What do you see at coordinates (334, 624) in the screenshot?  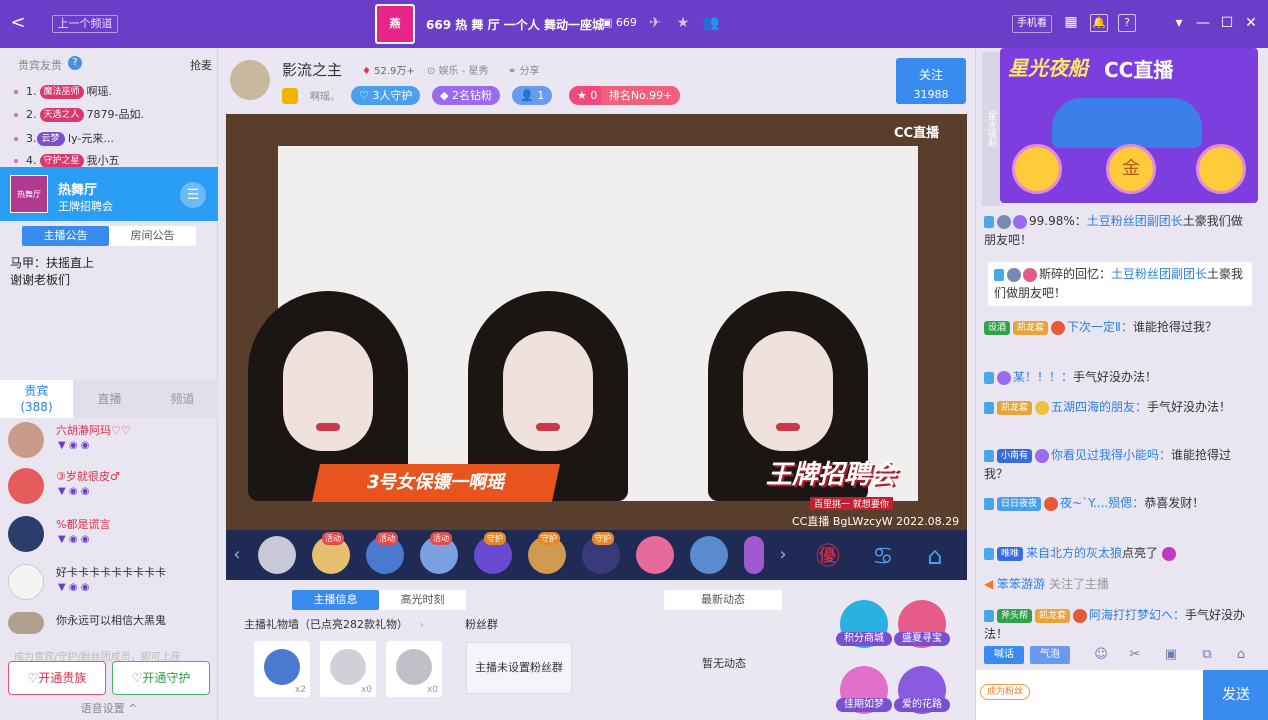 I see `gift-wall-label: 主播礼物墙（已点亮282款礼物） ›` at bounding box center [334, 624].